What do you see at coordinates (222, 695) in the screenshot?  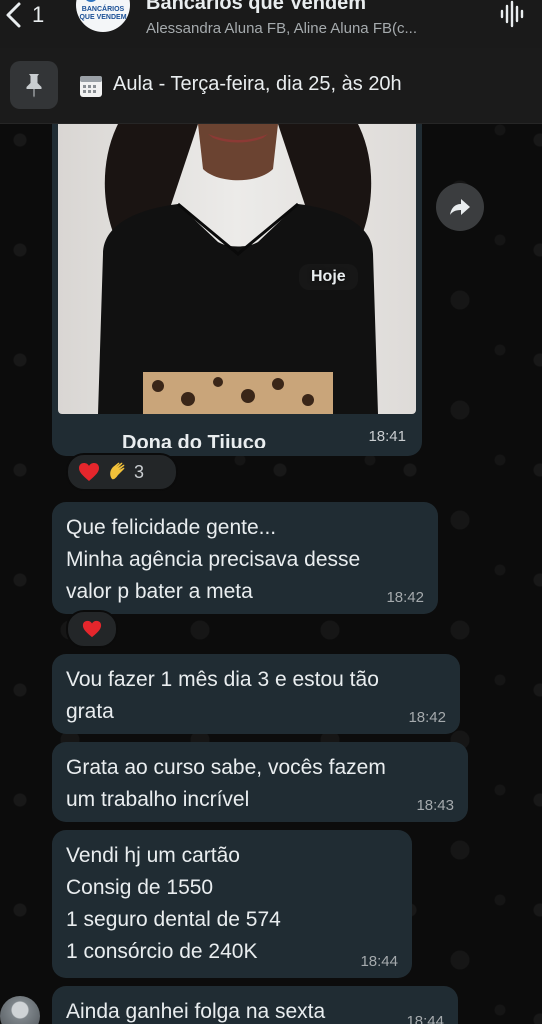 I see `message-text: Vou fazer 1 mês dia 3 e estou tão grata` at bounding box center [222, 695].